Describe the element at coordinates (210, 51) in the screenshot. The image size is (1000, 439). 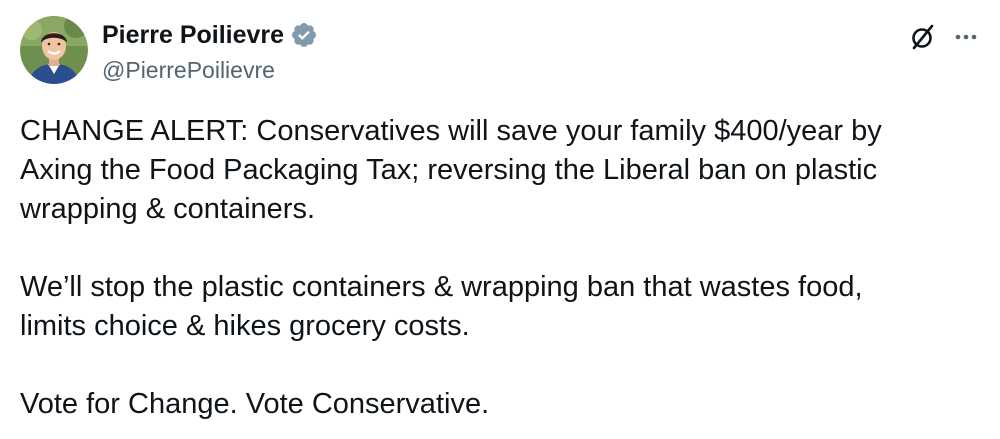
I see `author-names: Pierre Poilievre @PierrePoilievre` at that location.